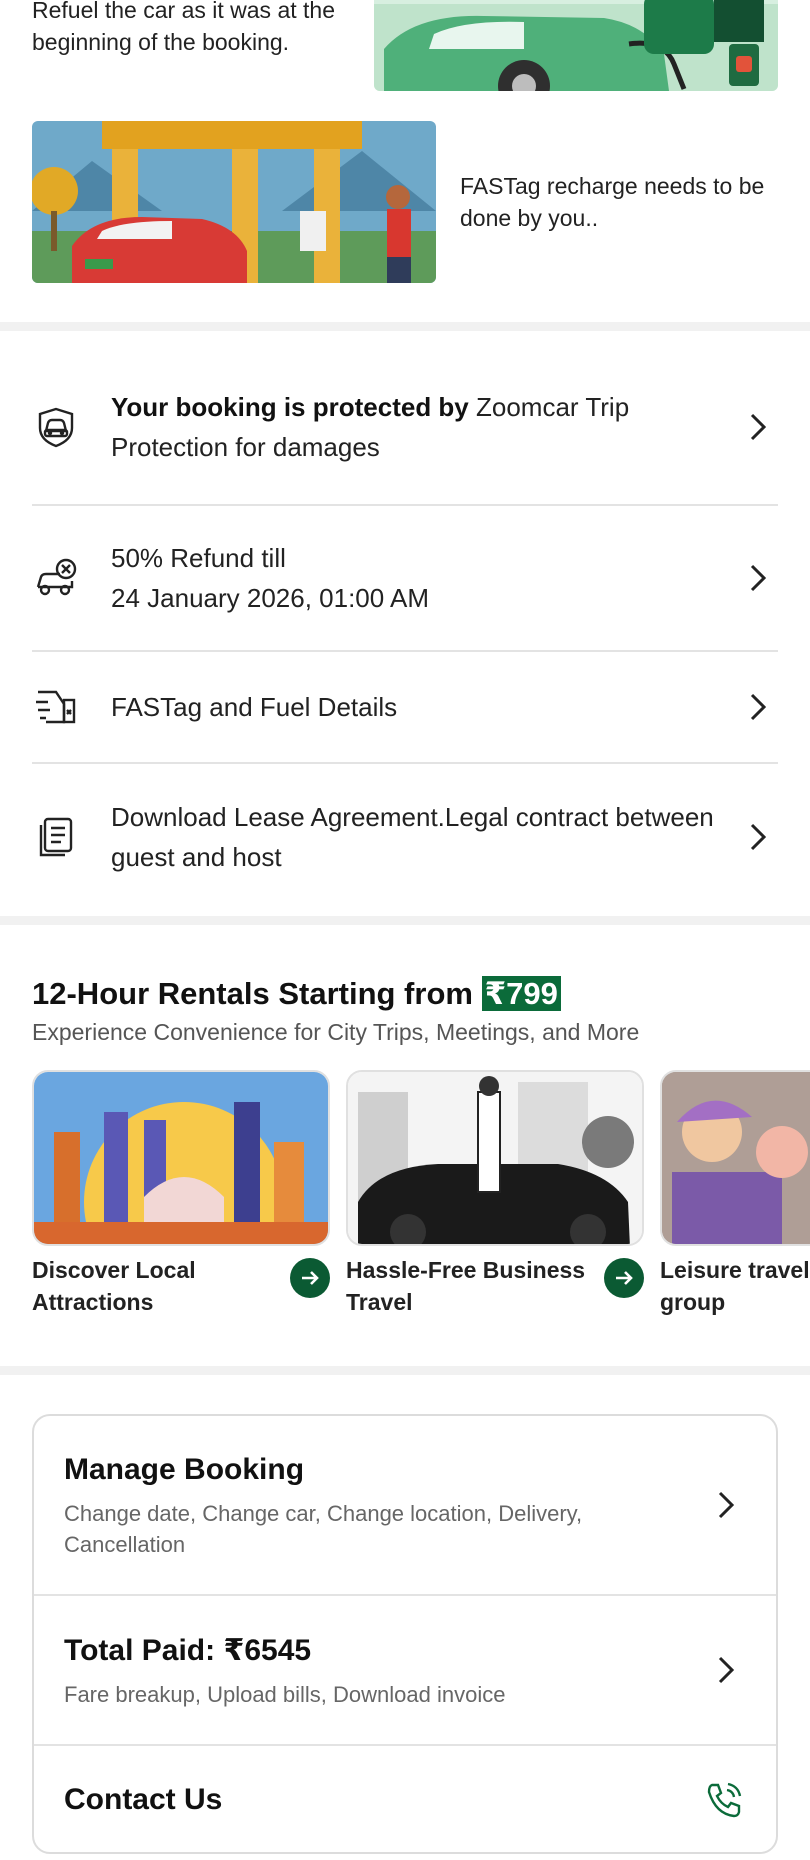  What do you see at coordinates (466, 1286) in the screenshot?
I see `rental-card-label: Hassle-Free Business Travel` at bounding box center [466, 1286].